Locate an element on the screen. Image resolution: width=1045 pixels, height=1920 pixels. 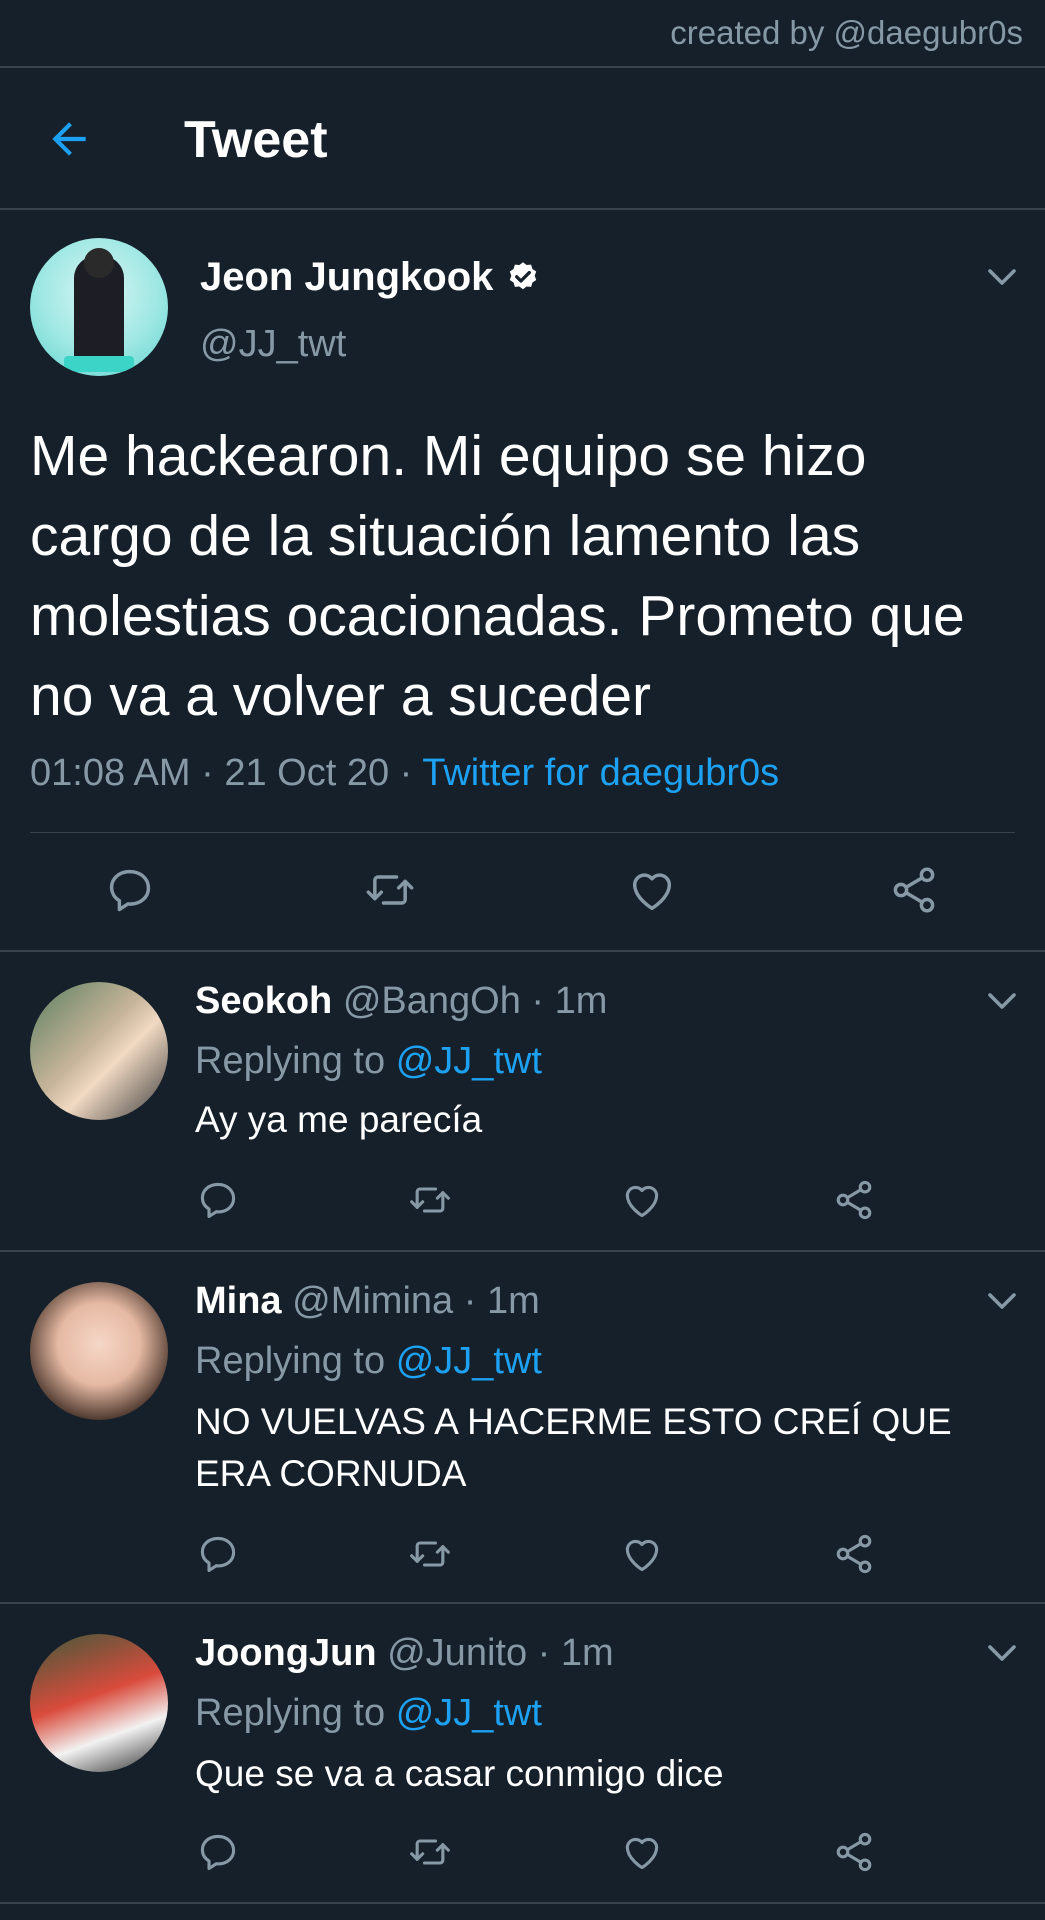
author-name-row: Jeon Jungkook is located at coordinates (370, 277).